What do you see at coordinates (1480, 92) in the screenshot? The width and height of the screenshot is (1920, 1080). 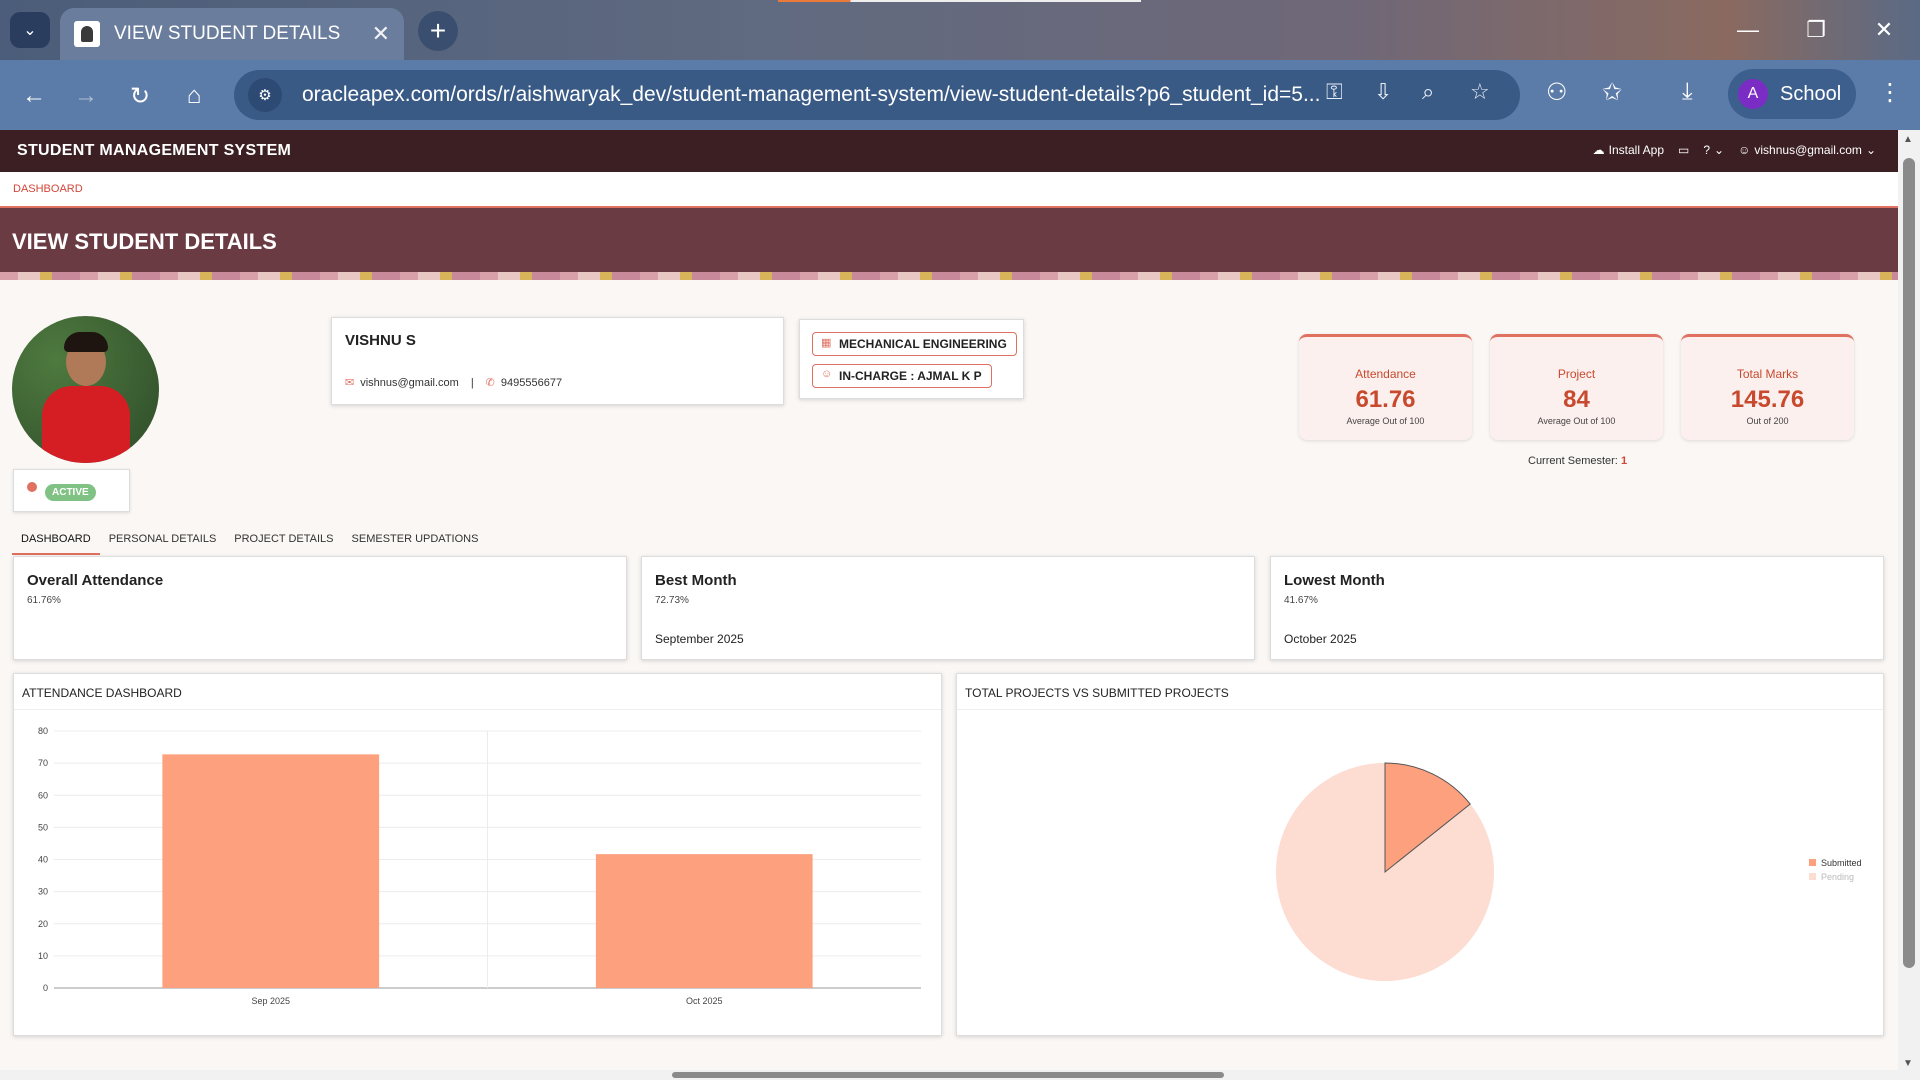 I see `bookmark-star-icon: ☆` at bounding box center [1480, 92].